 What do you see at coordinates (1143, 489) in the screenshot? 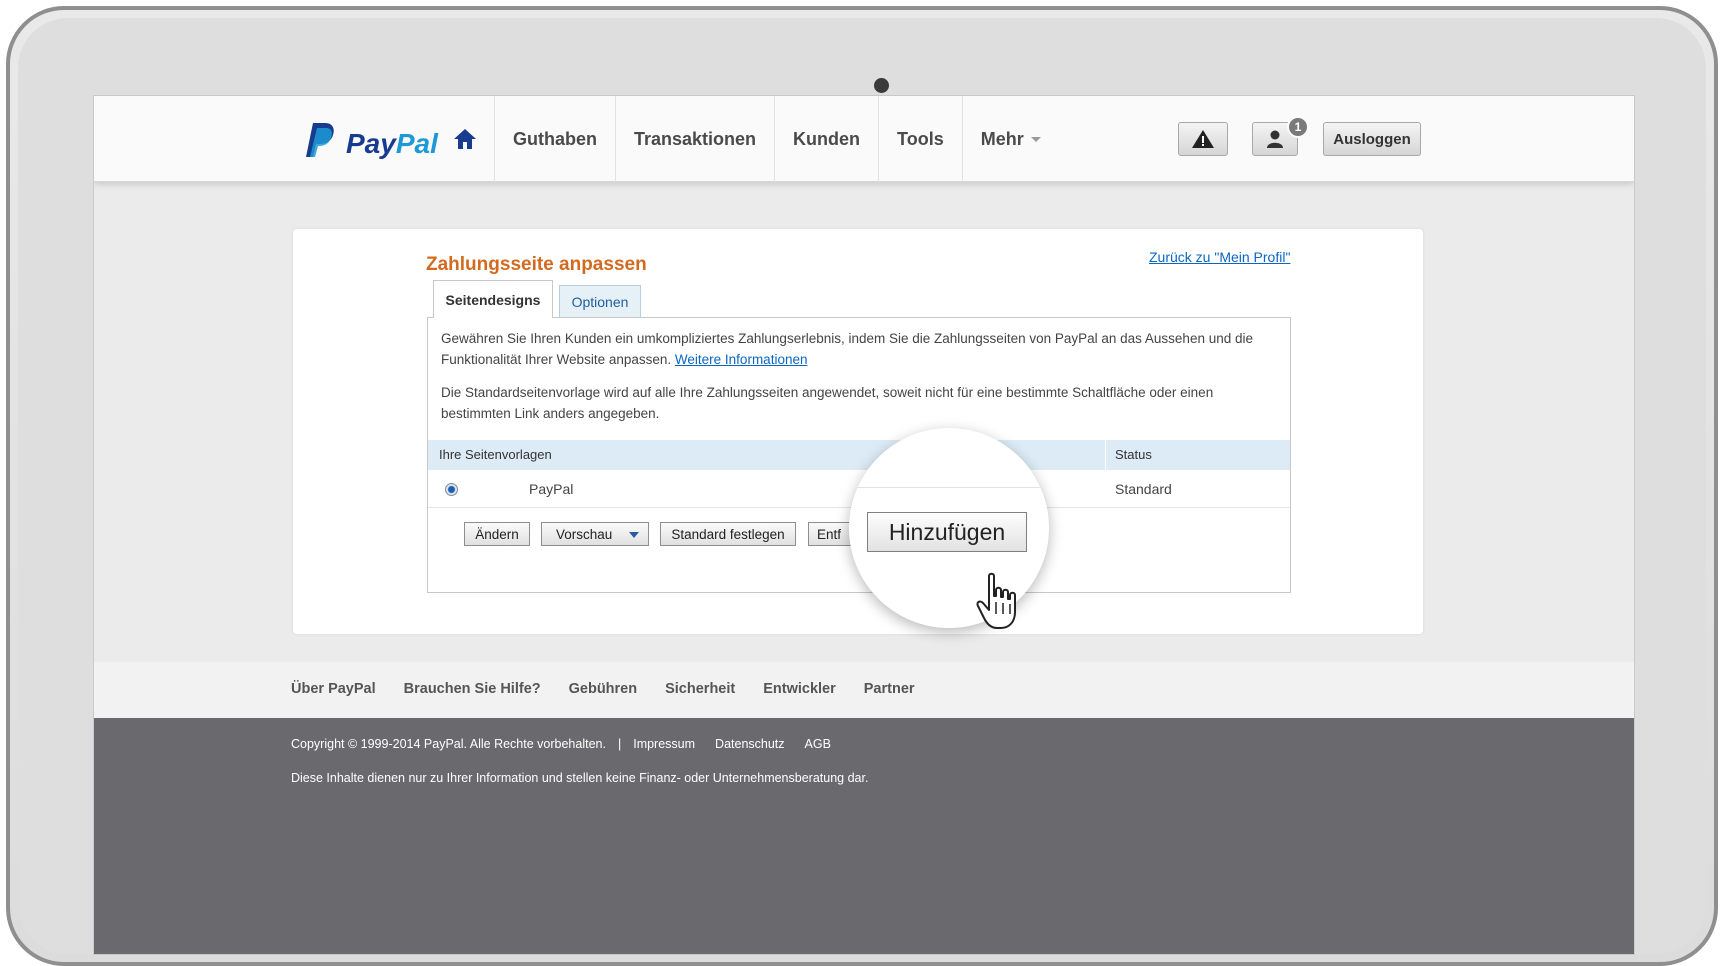
I see `template-status: Standard` at bounding box center [1143, 489].